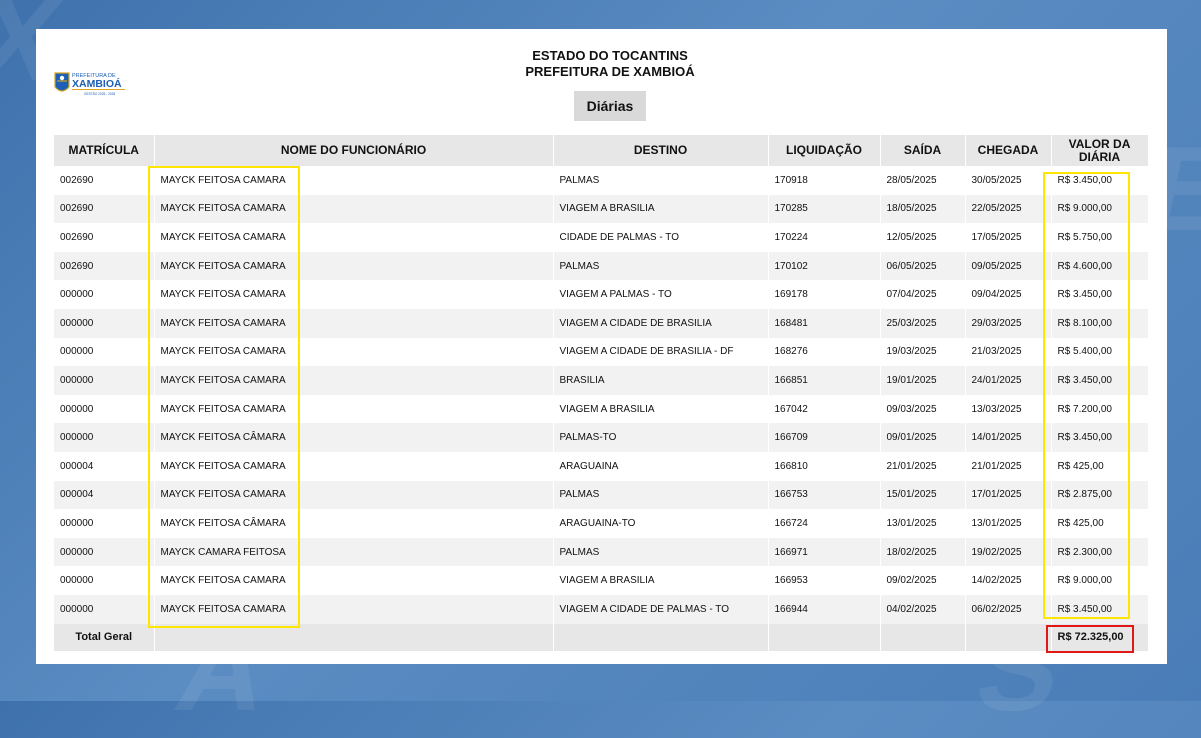  I want to click on cell-liquidacao: 168481, so click(824, 323).